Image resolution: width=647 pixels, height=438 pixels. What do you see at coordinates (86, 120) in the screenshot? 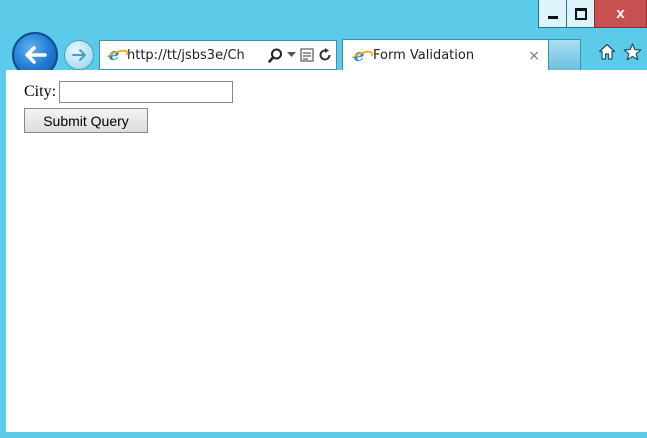
I see `submit-query-button: Submit Query` at bounding box center [86, 120].